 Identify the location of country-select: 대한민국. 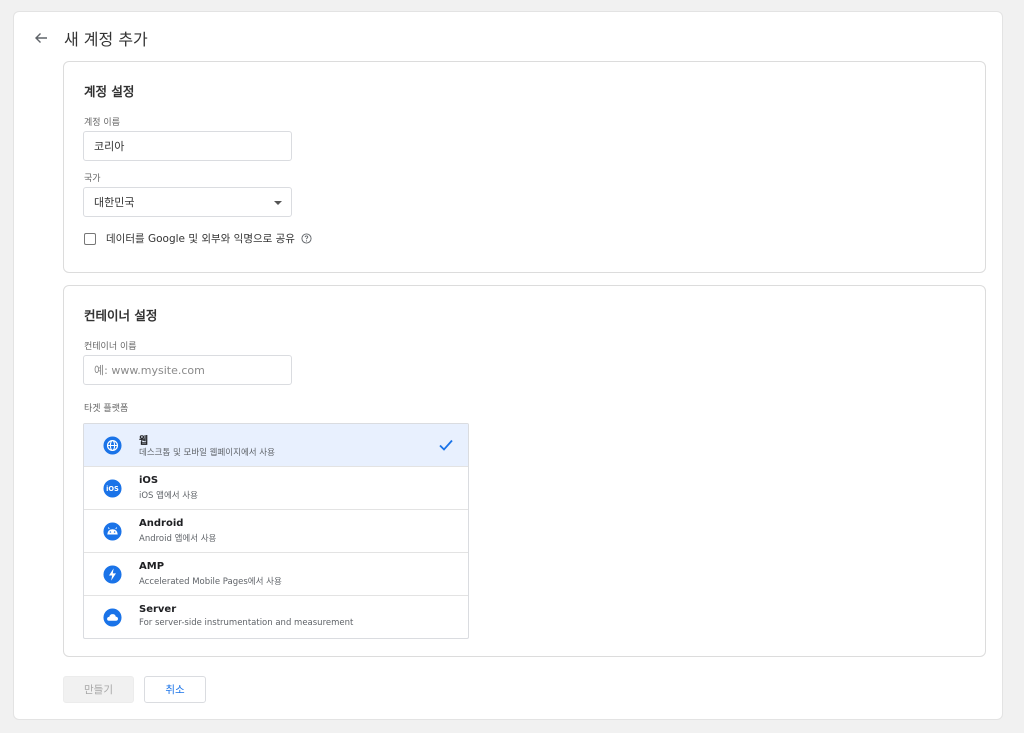
(187, 202).